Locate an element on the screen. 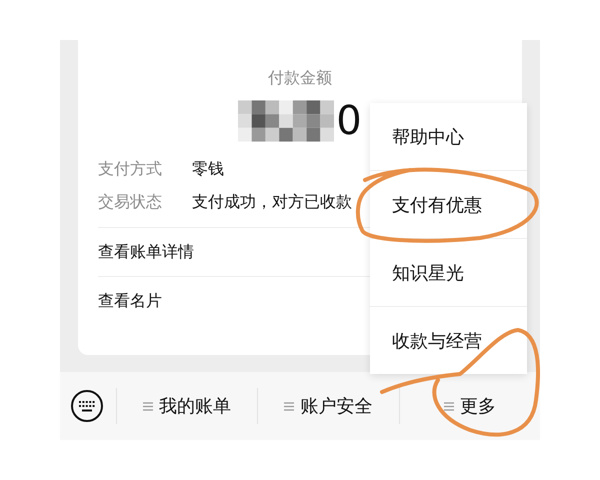 The width and height of the screenshot is (600, 480). card-link: 查看账单详情 is located at coordinates (146, 252).